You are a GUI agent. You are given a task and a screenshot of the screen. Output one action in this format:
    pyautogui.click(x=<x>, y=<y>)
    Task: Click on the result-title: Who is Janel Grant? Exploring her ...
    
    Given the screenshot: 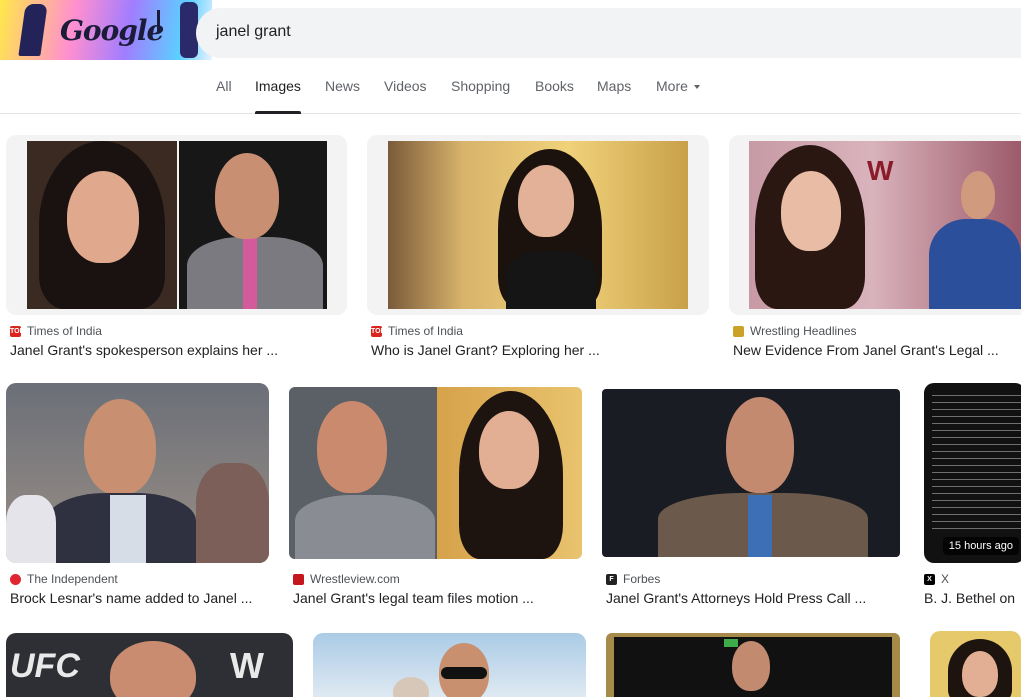 What is the action you would take?
    pyautogui.click(x=485, y=350)
    